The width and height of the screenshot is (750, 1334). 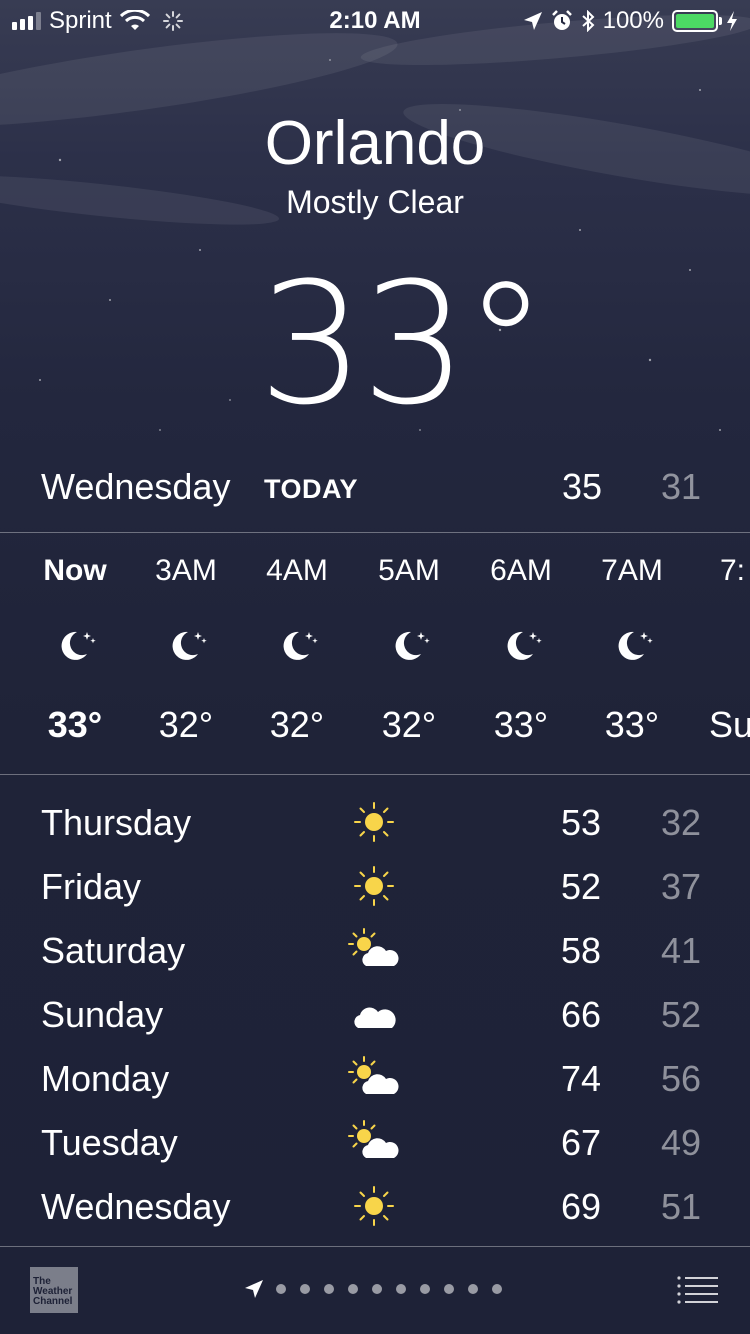 What do you see at coordinates (375, 143) in the screenshot?
I see `city-name: Orlando` at bounding box center [375, 143].